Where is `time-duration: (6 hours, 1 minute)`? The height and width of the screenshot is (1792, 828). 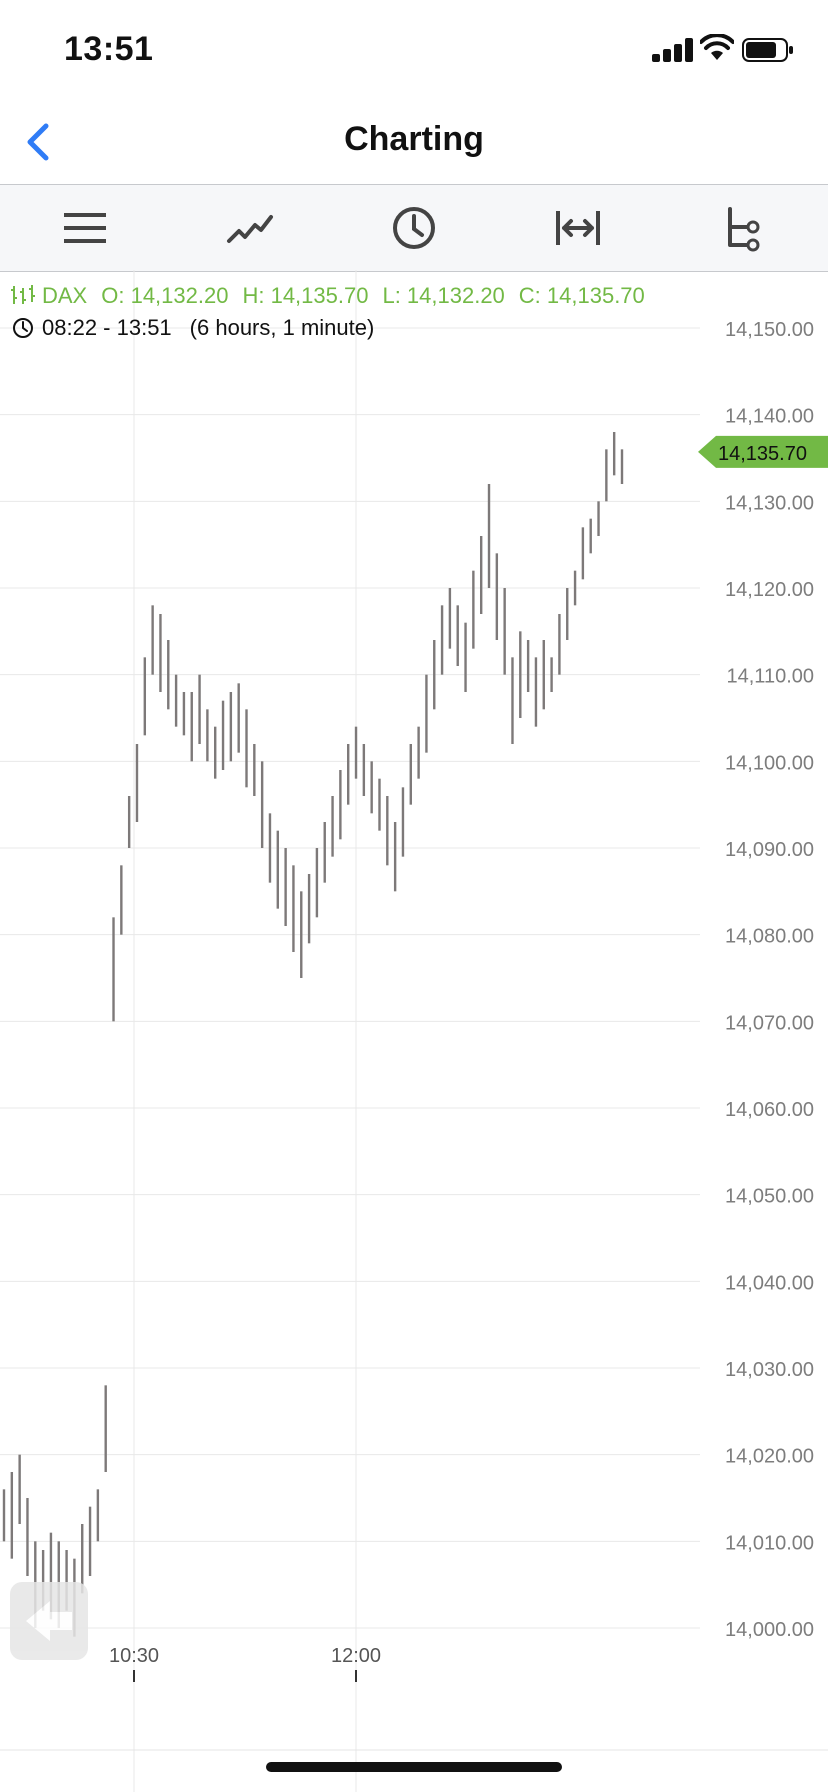
time-duration: (6 hours, 1 minute) is located at coordinates (282, 327).